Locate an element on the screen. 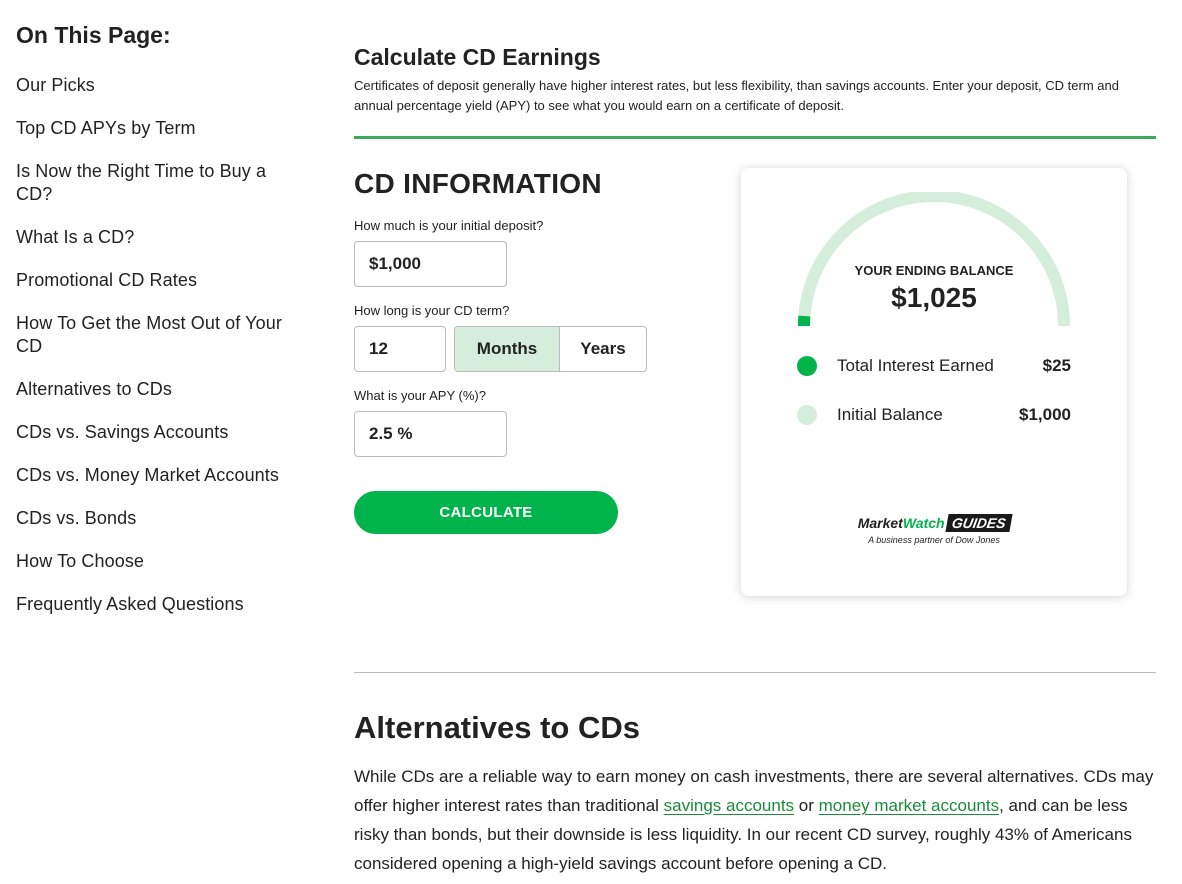 Image resolution: width=1182 pixels, height=884 pixels. legend-interest-row: Total Interest Earned $25 is located at coordinates (934, 366).